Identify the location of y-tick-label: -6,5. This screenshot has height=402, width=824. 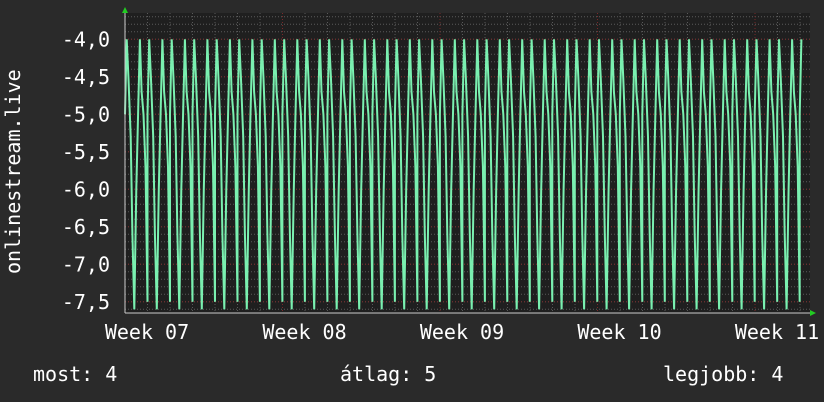
(86, 227).